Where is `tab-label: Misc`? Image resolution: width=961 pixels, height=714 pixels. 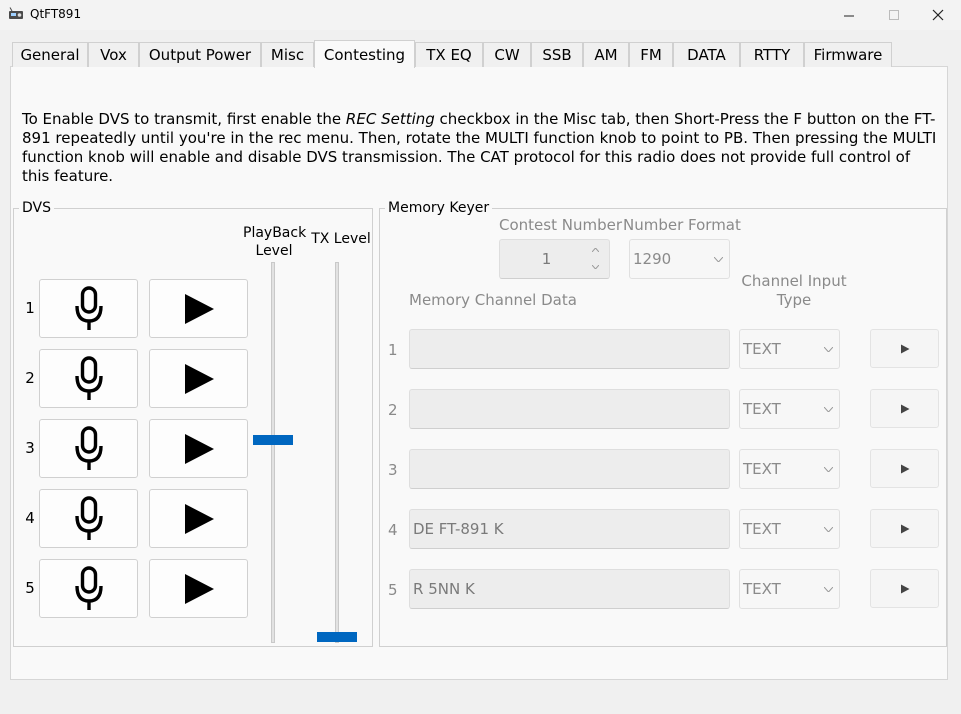
tab-label: Misc is located at coordinates (287, 55).